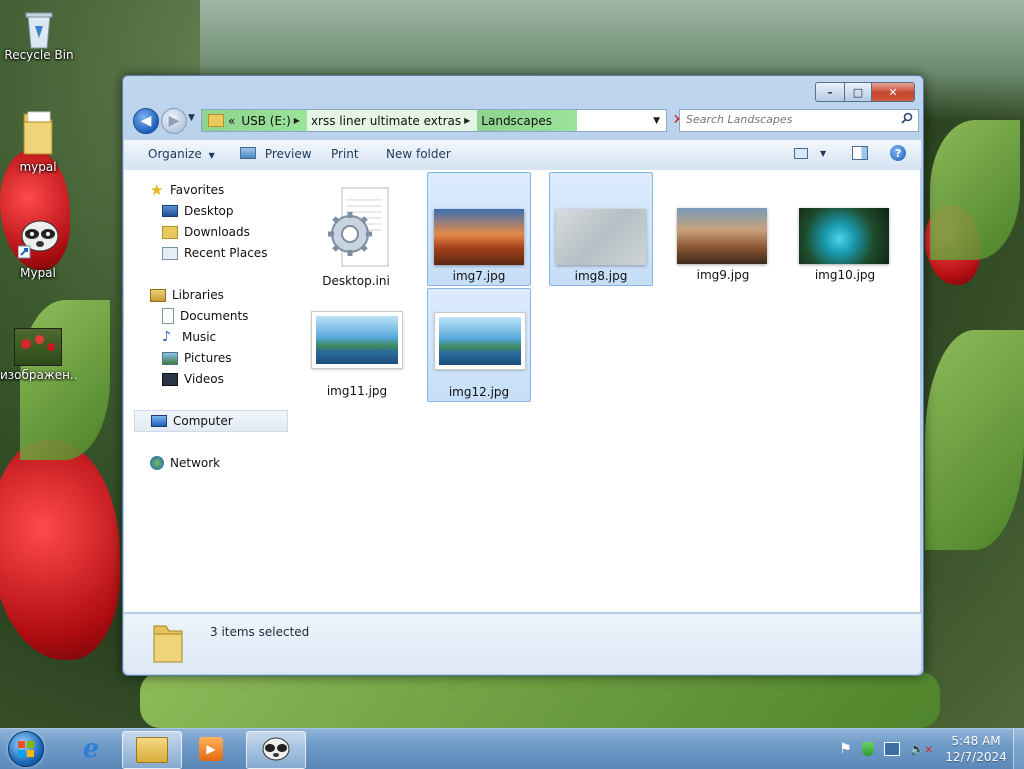 This screenshot has height=769, width=1024. Describe the element at coordinates (359, 227) in the screenshot. I see `settings-gear-icon` at that location.